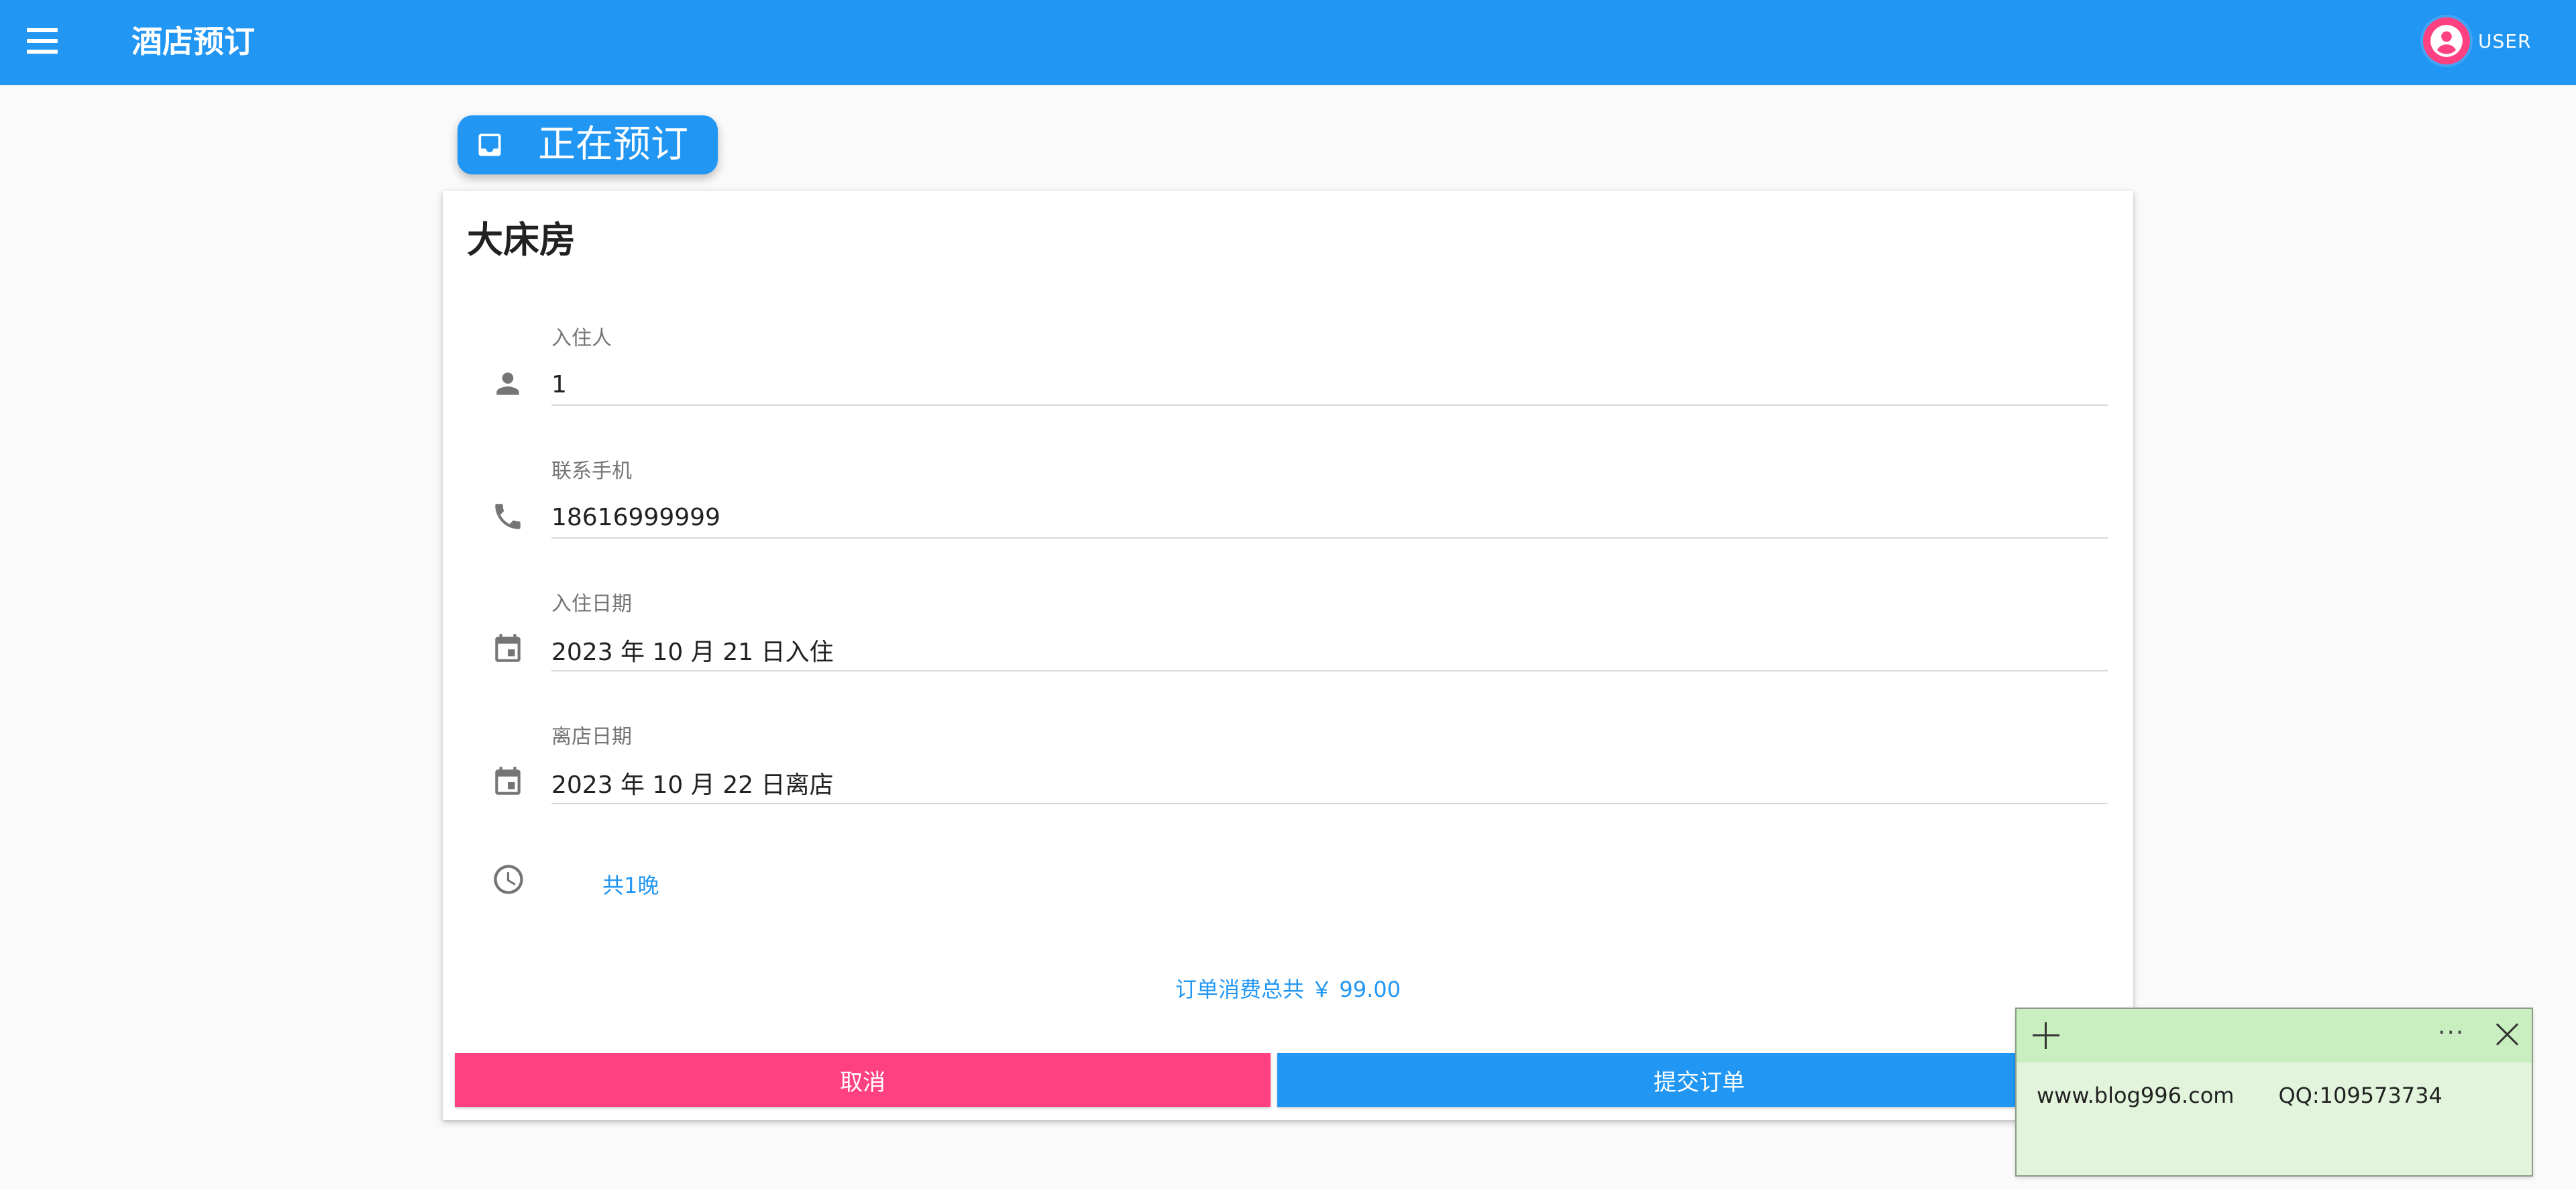 The image size is (2576, 1190). What do you see at coordinates (489, 144) in the screenshot?
I see `inbox-icon` at bounding box center [489, 144].